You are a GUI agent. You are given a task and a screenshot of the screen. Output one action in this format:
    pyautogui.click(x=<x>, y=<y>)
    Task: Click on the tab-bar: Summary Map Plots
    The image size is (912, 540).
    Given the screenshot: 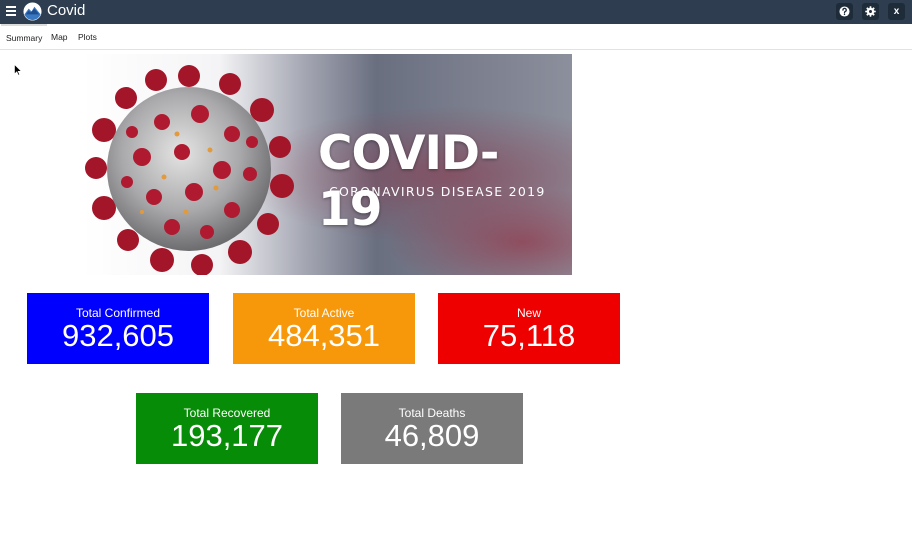 What is the action you would take?
    pyautogui.click(x=456, y=37)
    